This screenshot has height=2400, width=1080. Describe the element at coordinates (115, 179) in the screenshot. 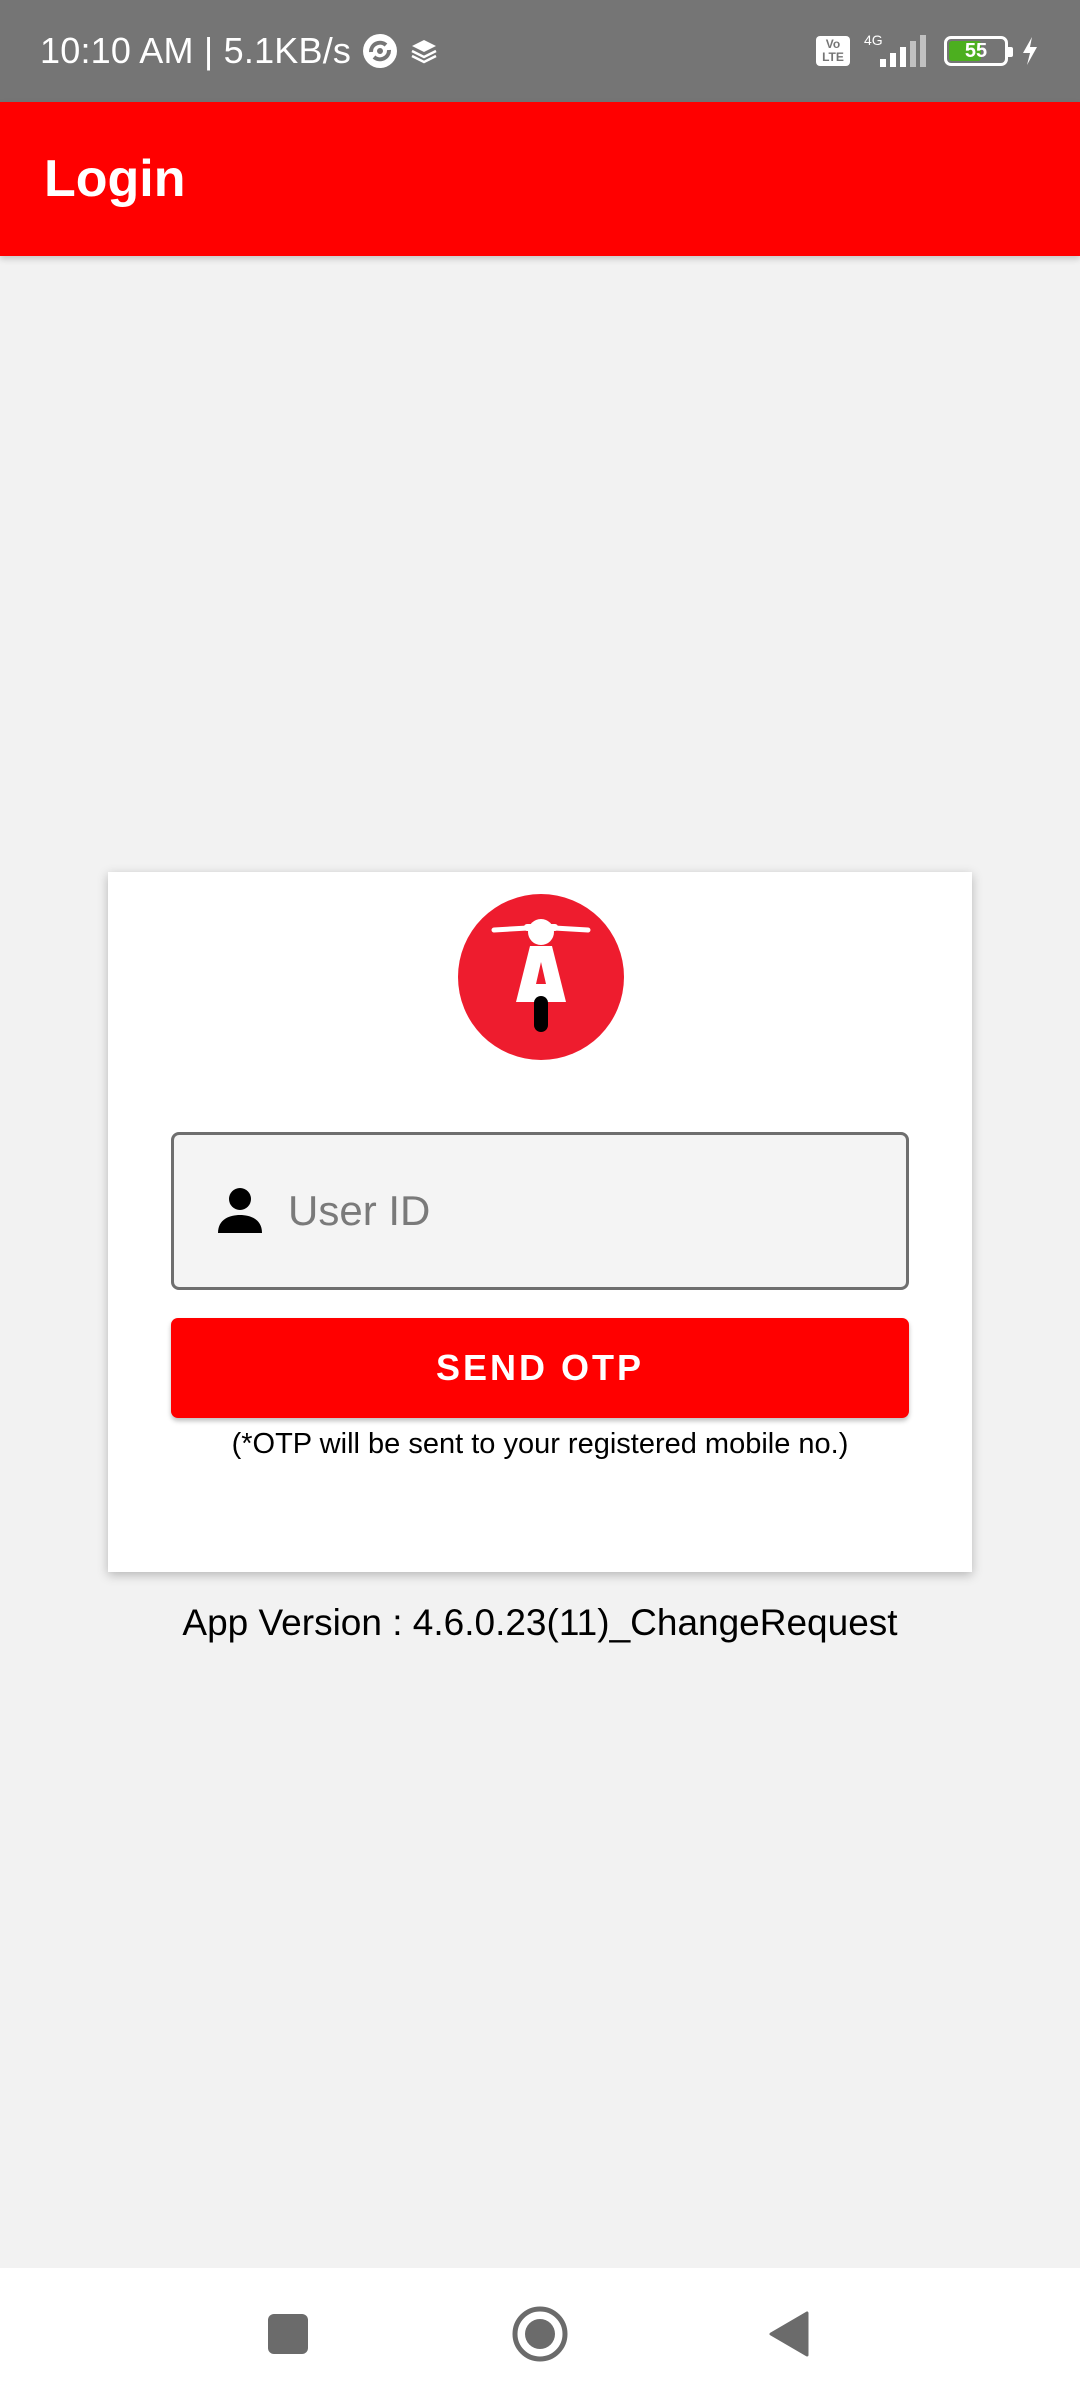

I see `page-title: Login` at that location.